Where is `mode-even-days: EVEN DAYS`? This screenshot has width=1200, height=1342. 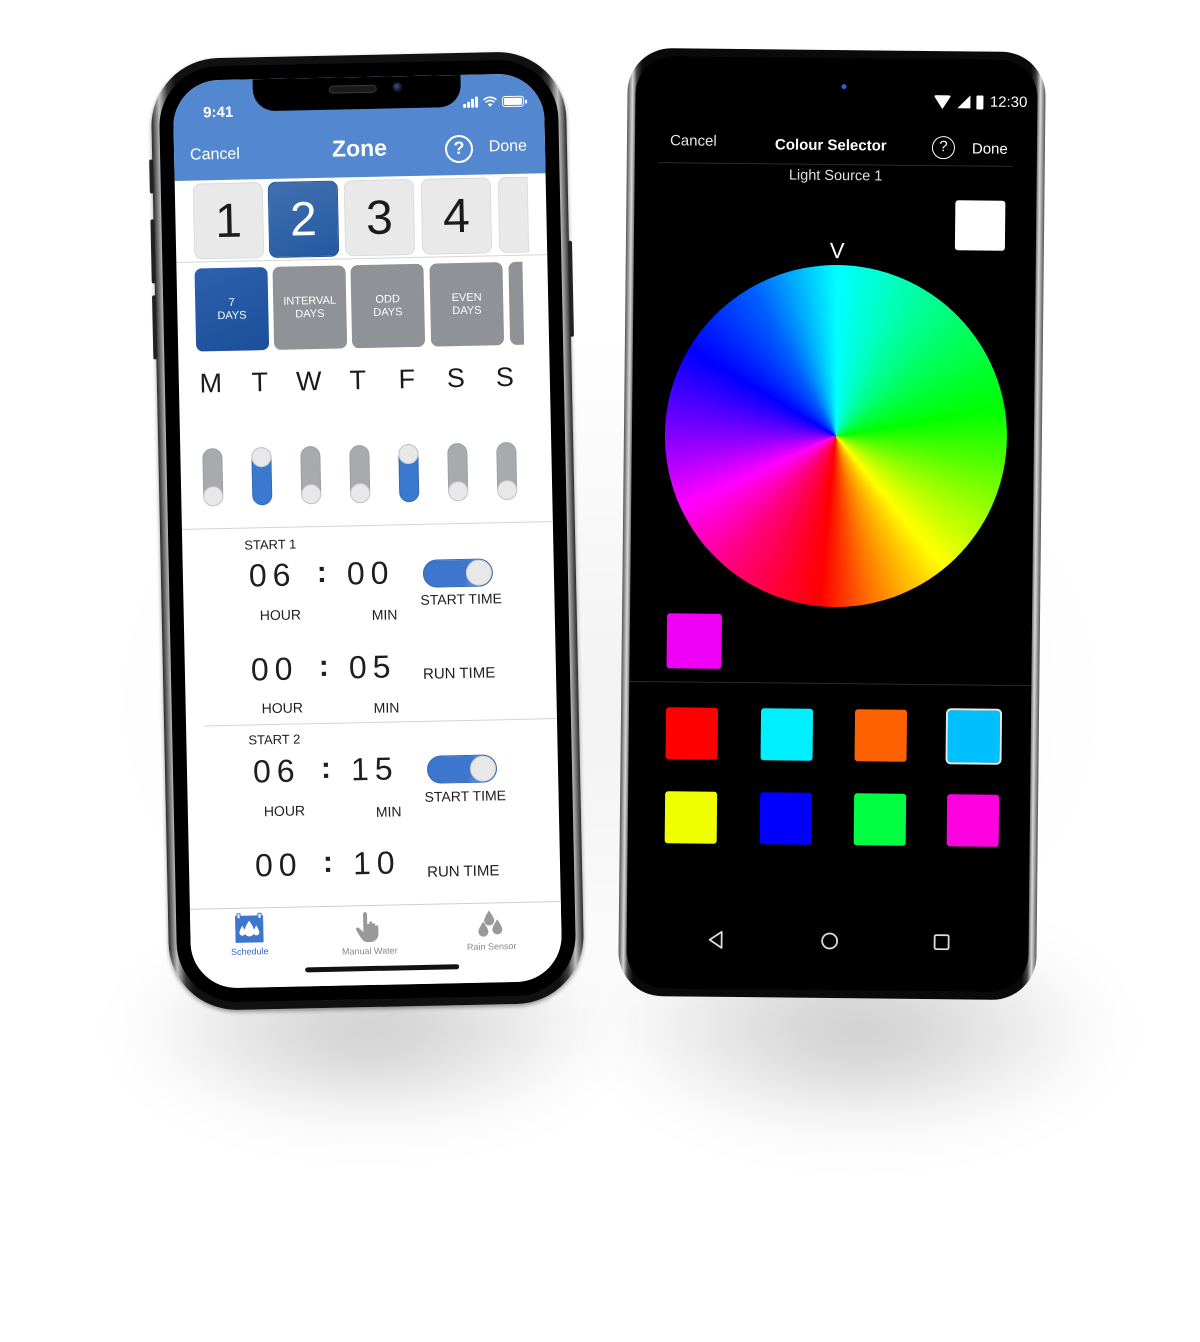 mode-even-days: EVEN DAYS is located at coordinates (467, 304).